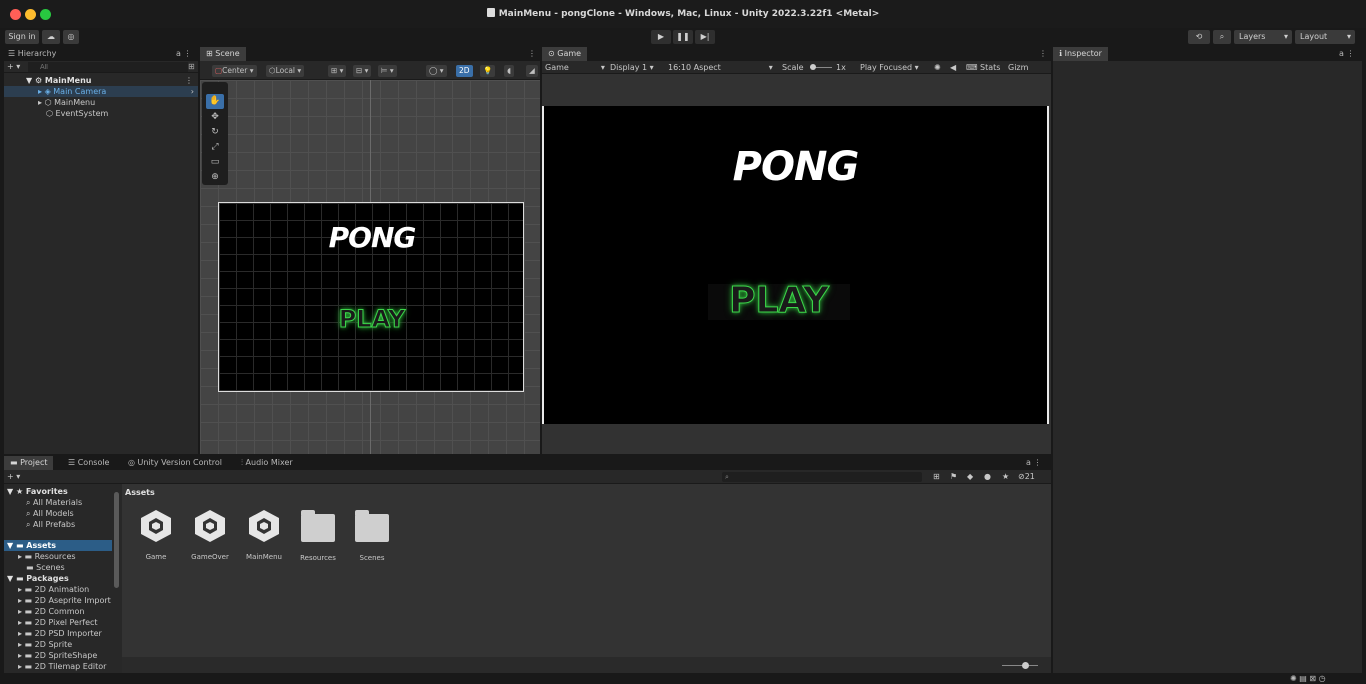  Describe the element at coordinates (509, 71) in the screenshot. I see `audio-toggle-icon: ◖` at that location.